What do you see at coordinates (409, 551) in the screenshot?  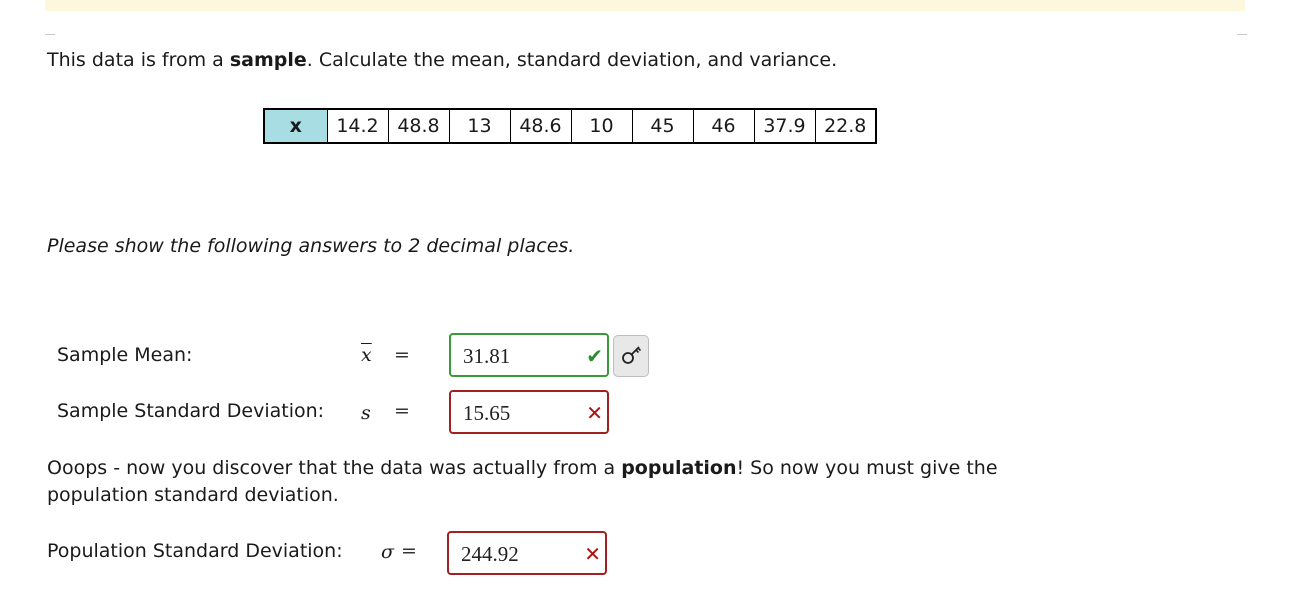 I see `population-sd-equals: =` at bounding box center [409, 551].